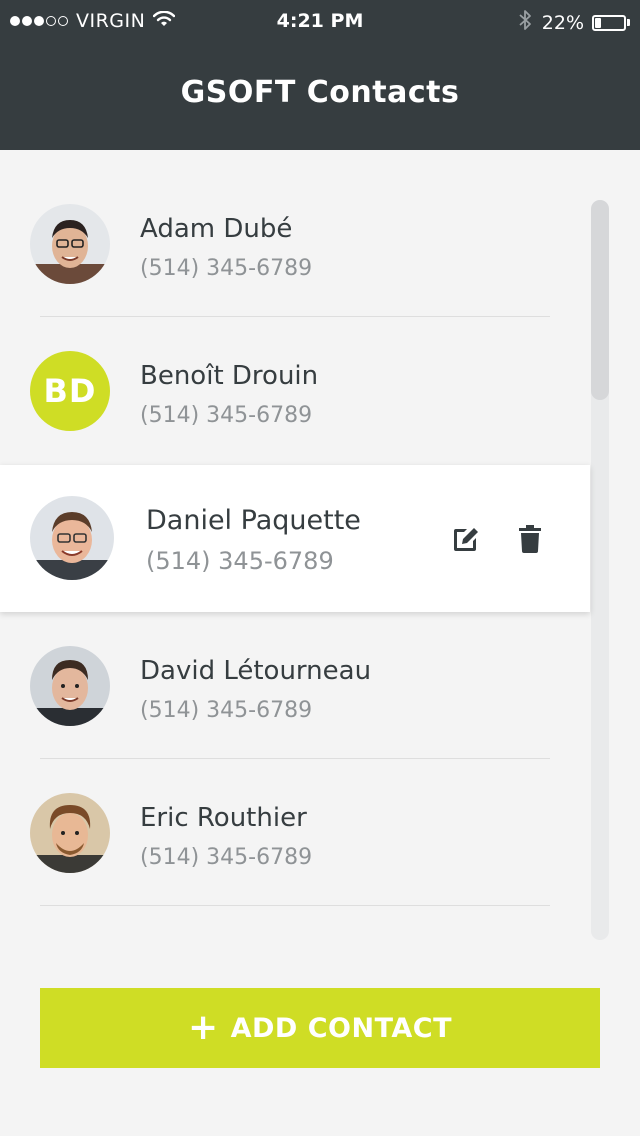  What do you see at coordinates (295, 243) in the screenshot?
I see `contact-row-adam-dube: Adam Dubé (514) 345-6789` at bounding box center [295, 243].